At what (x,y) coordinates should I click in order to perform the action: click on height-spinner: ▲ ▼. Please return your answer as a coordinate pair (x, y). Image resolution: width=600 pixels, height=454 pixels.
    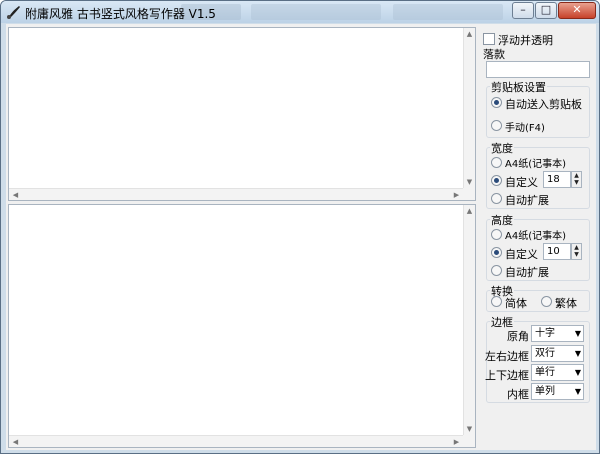
    Looking at the image, I should click on (576, 251).